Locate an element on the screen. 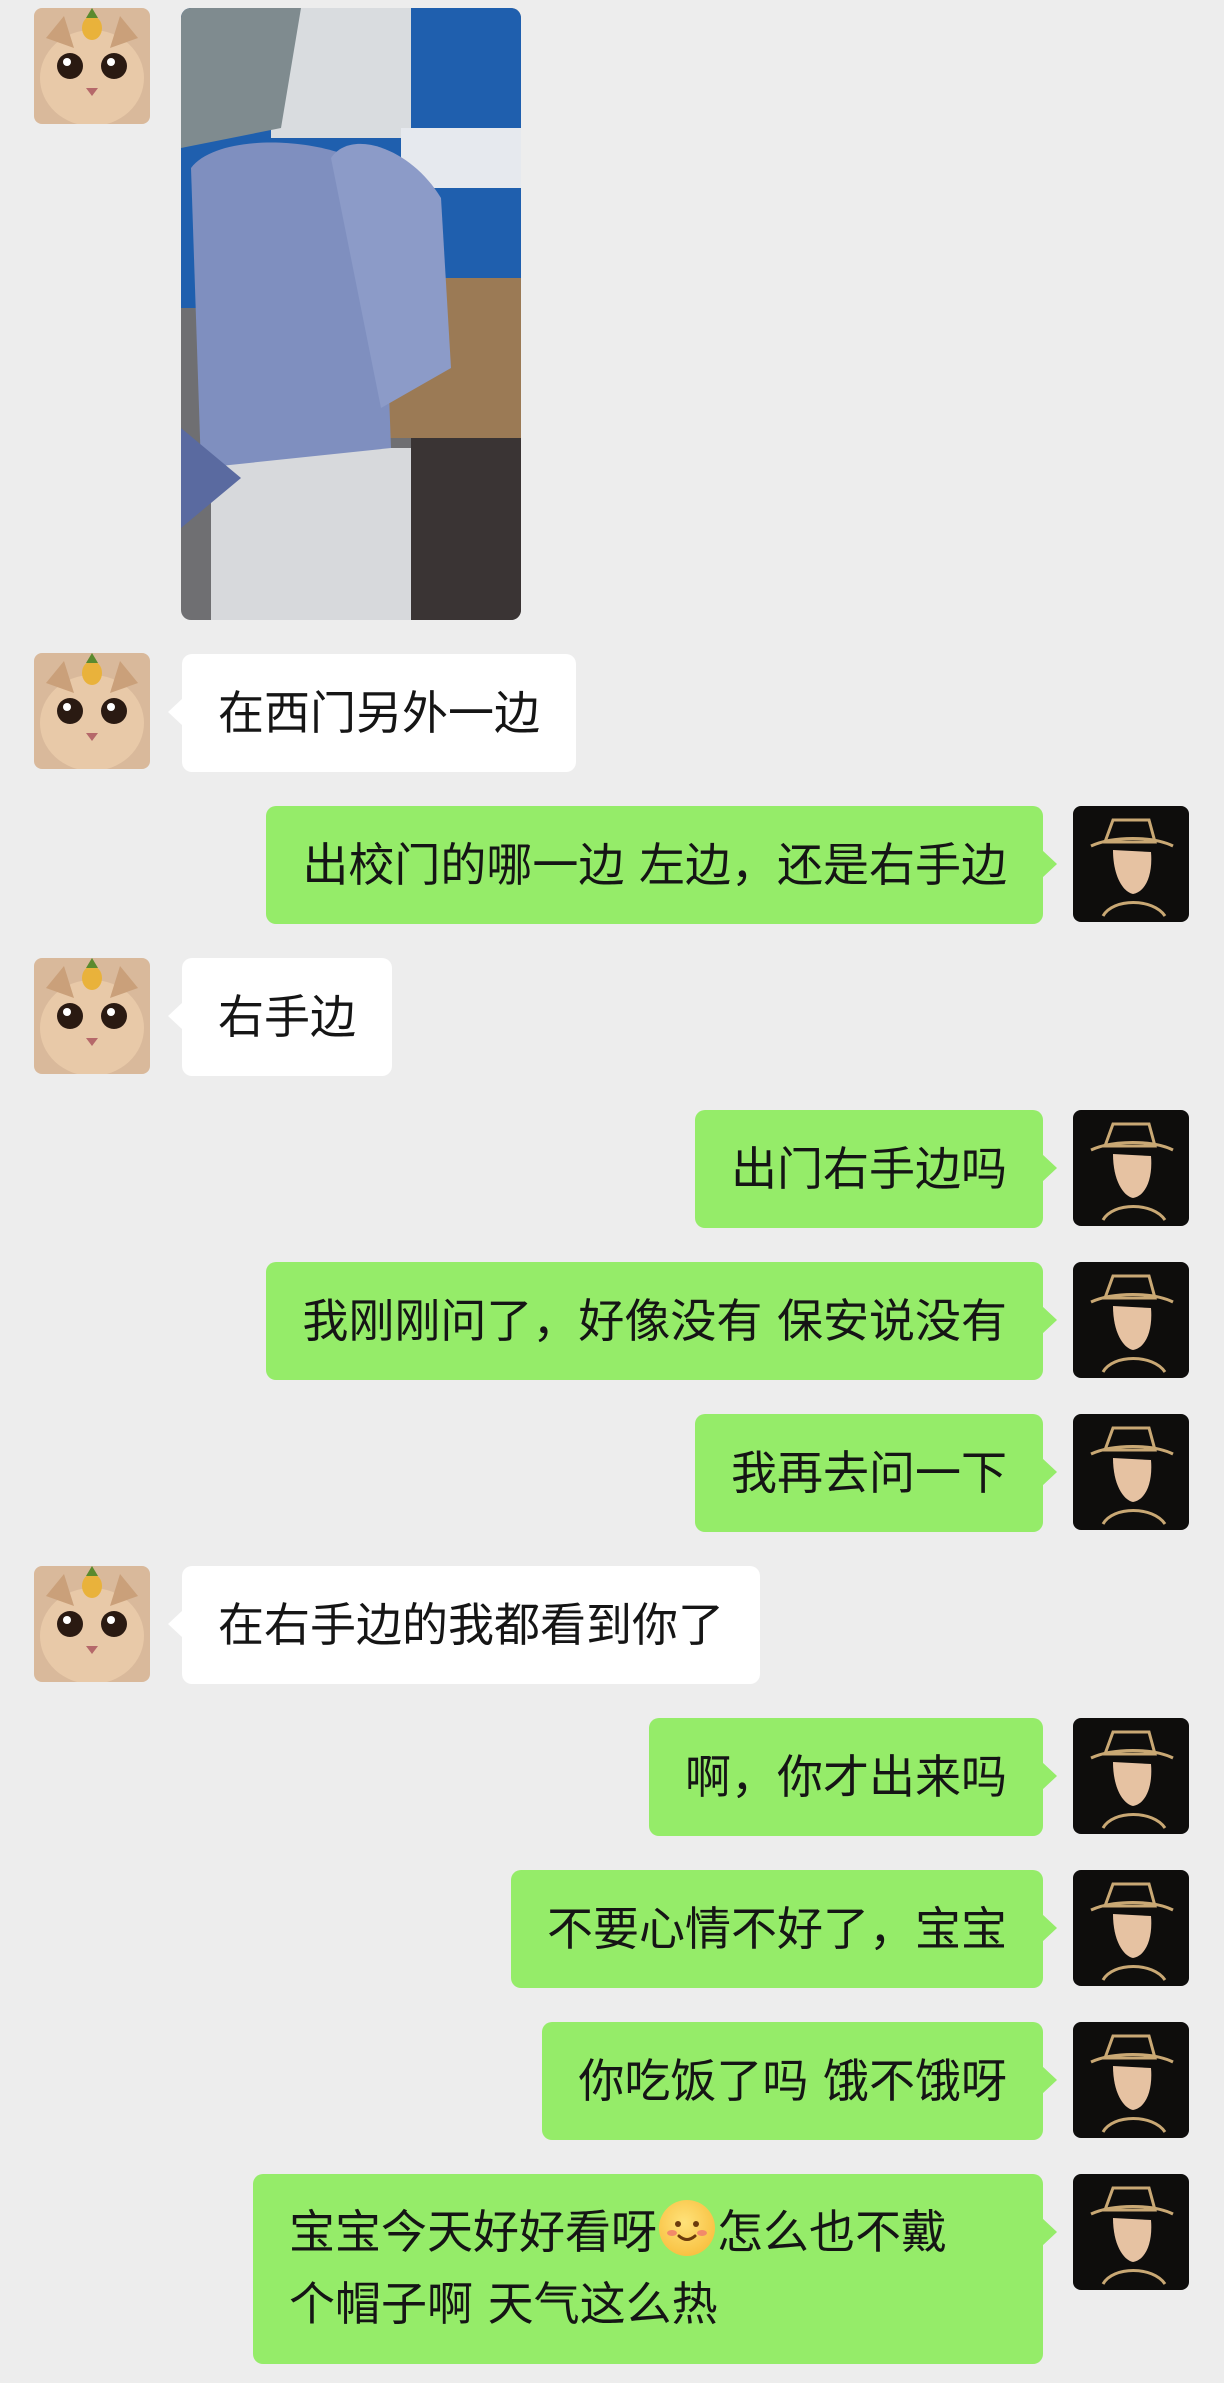  message-bubble: 出门右手边吗 is located at coordinates (876, 1169).